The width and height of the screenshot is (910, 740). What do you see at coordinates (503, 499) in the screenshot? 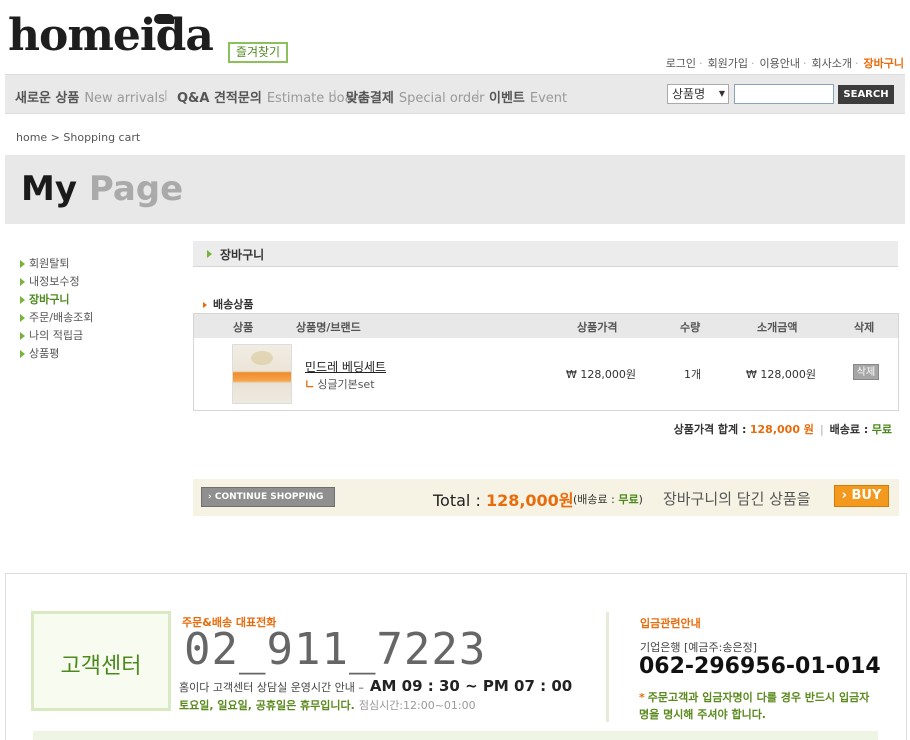
I see `total-amount: Total : 128,000원` at bounding box center [503, 499].